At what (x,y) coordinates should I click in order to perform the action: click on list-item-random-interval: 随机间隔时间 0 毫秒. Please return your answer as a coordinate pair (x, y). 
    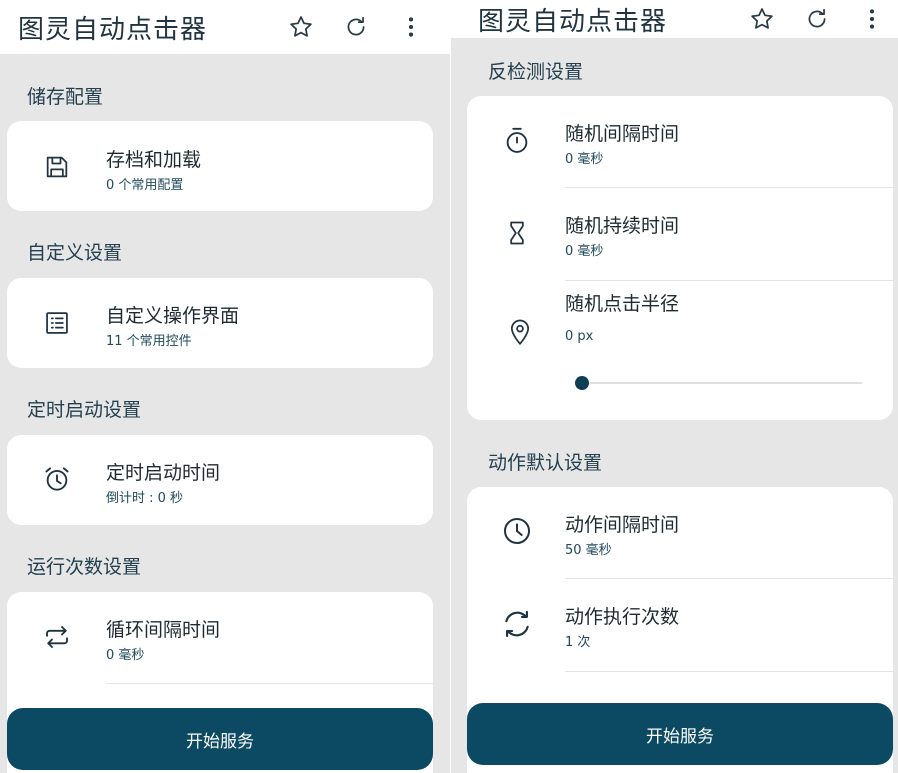
    Looking at the image, I should click on (680, 141).